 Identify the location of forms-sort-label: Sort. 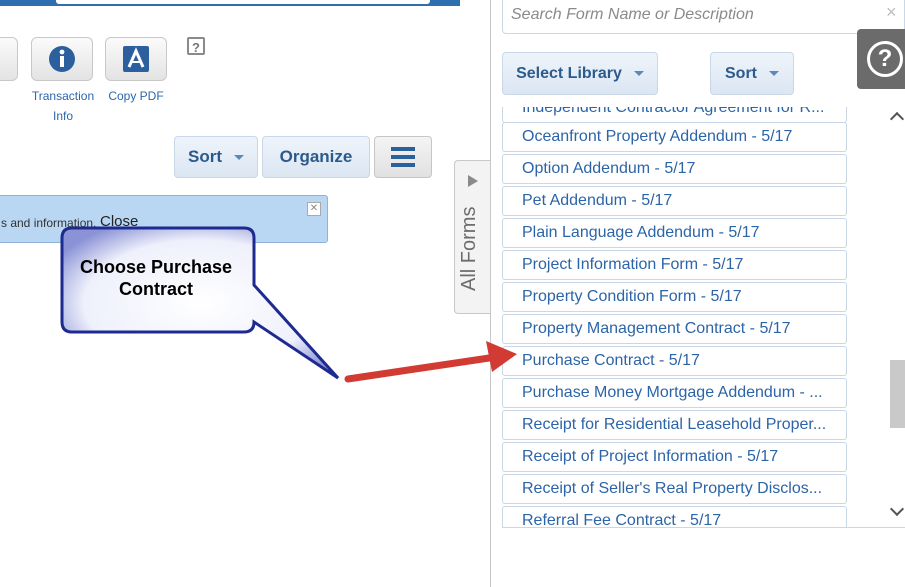
(741, 73).